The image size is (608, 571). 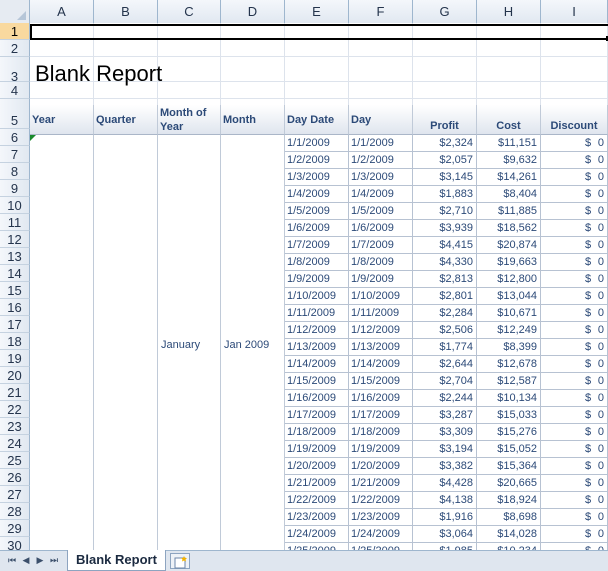 What do you see at coordinates (126, 11) in the screenshot?
I see `column-header-b: B` at bounding box center [126, 11].